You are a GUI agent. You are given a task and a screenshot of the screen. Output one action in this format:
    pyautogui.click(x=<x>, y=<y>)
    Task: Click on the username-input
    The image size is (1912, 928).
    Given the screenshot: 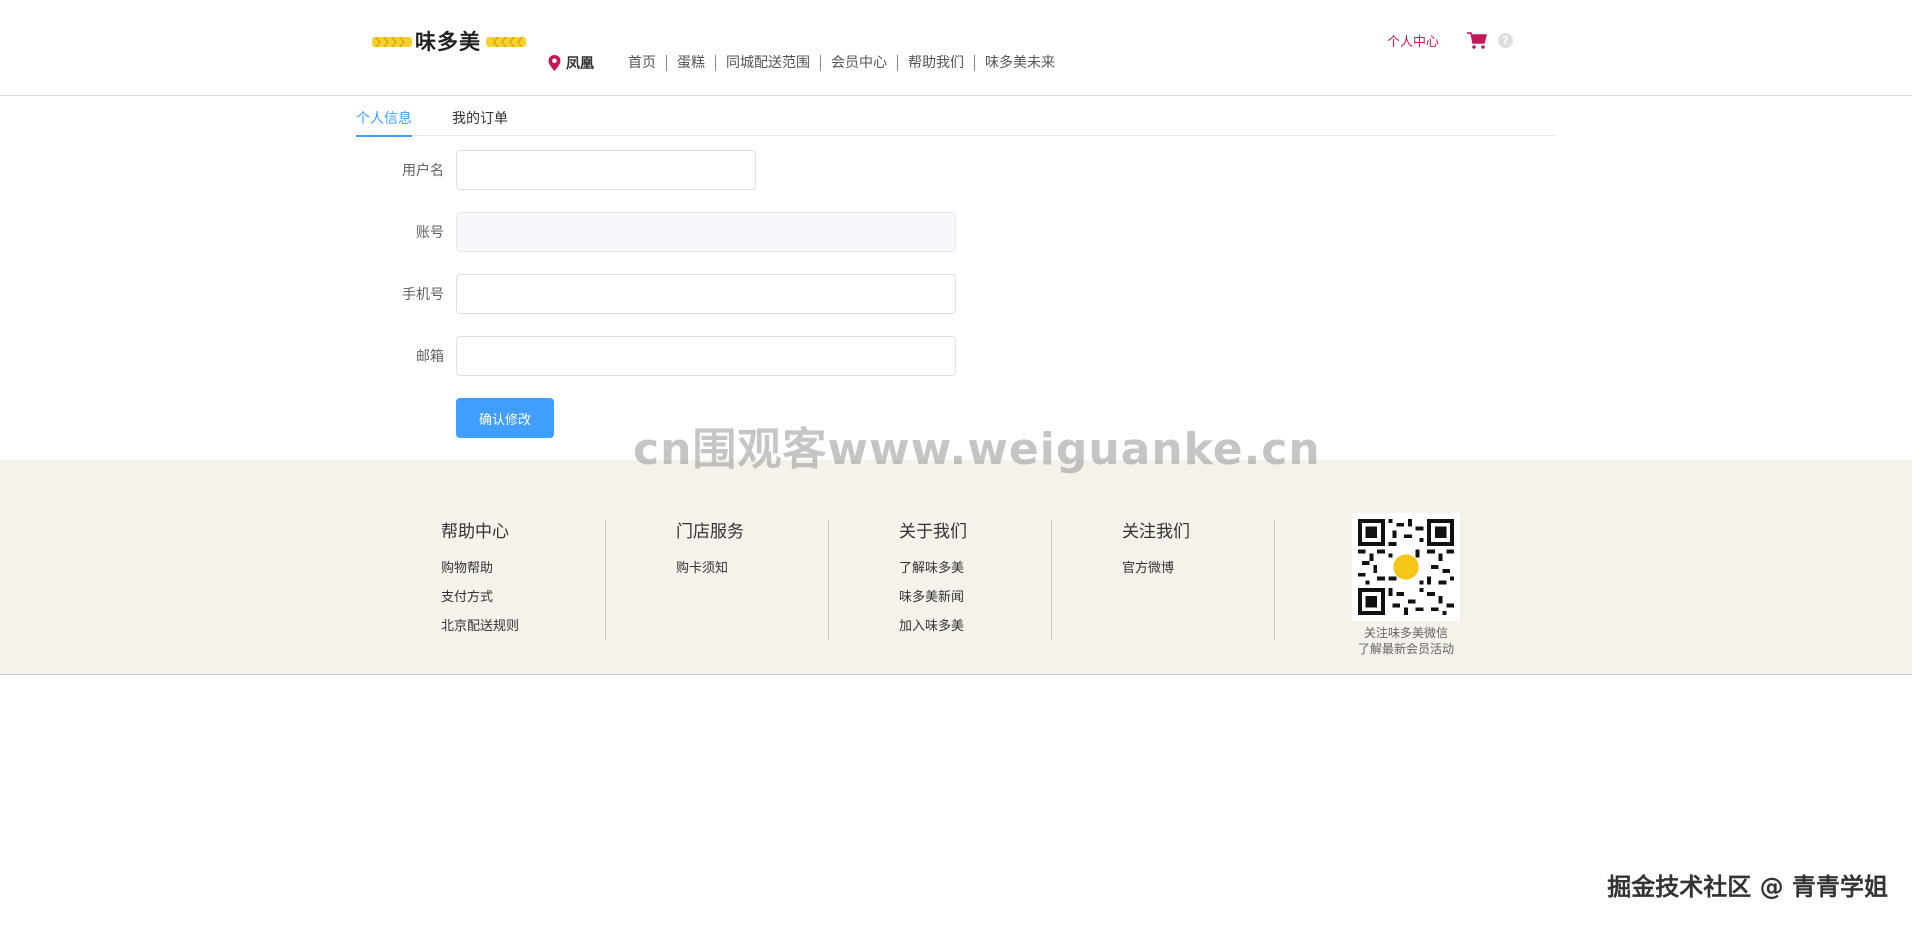 What is the action you would take?
    pyautogui.click(x=606, y=170)
    